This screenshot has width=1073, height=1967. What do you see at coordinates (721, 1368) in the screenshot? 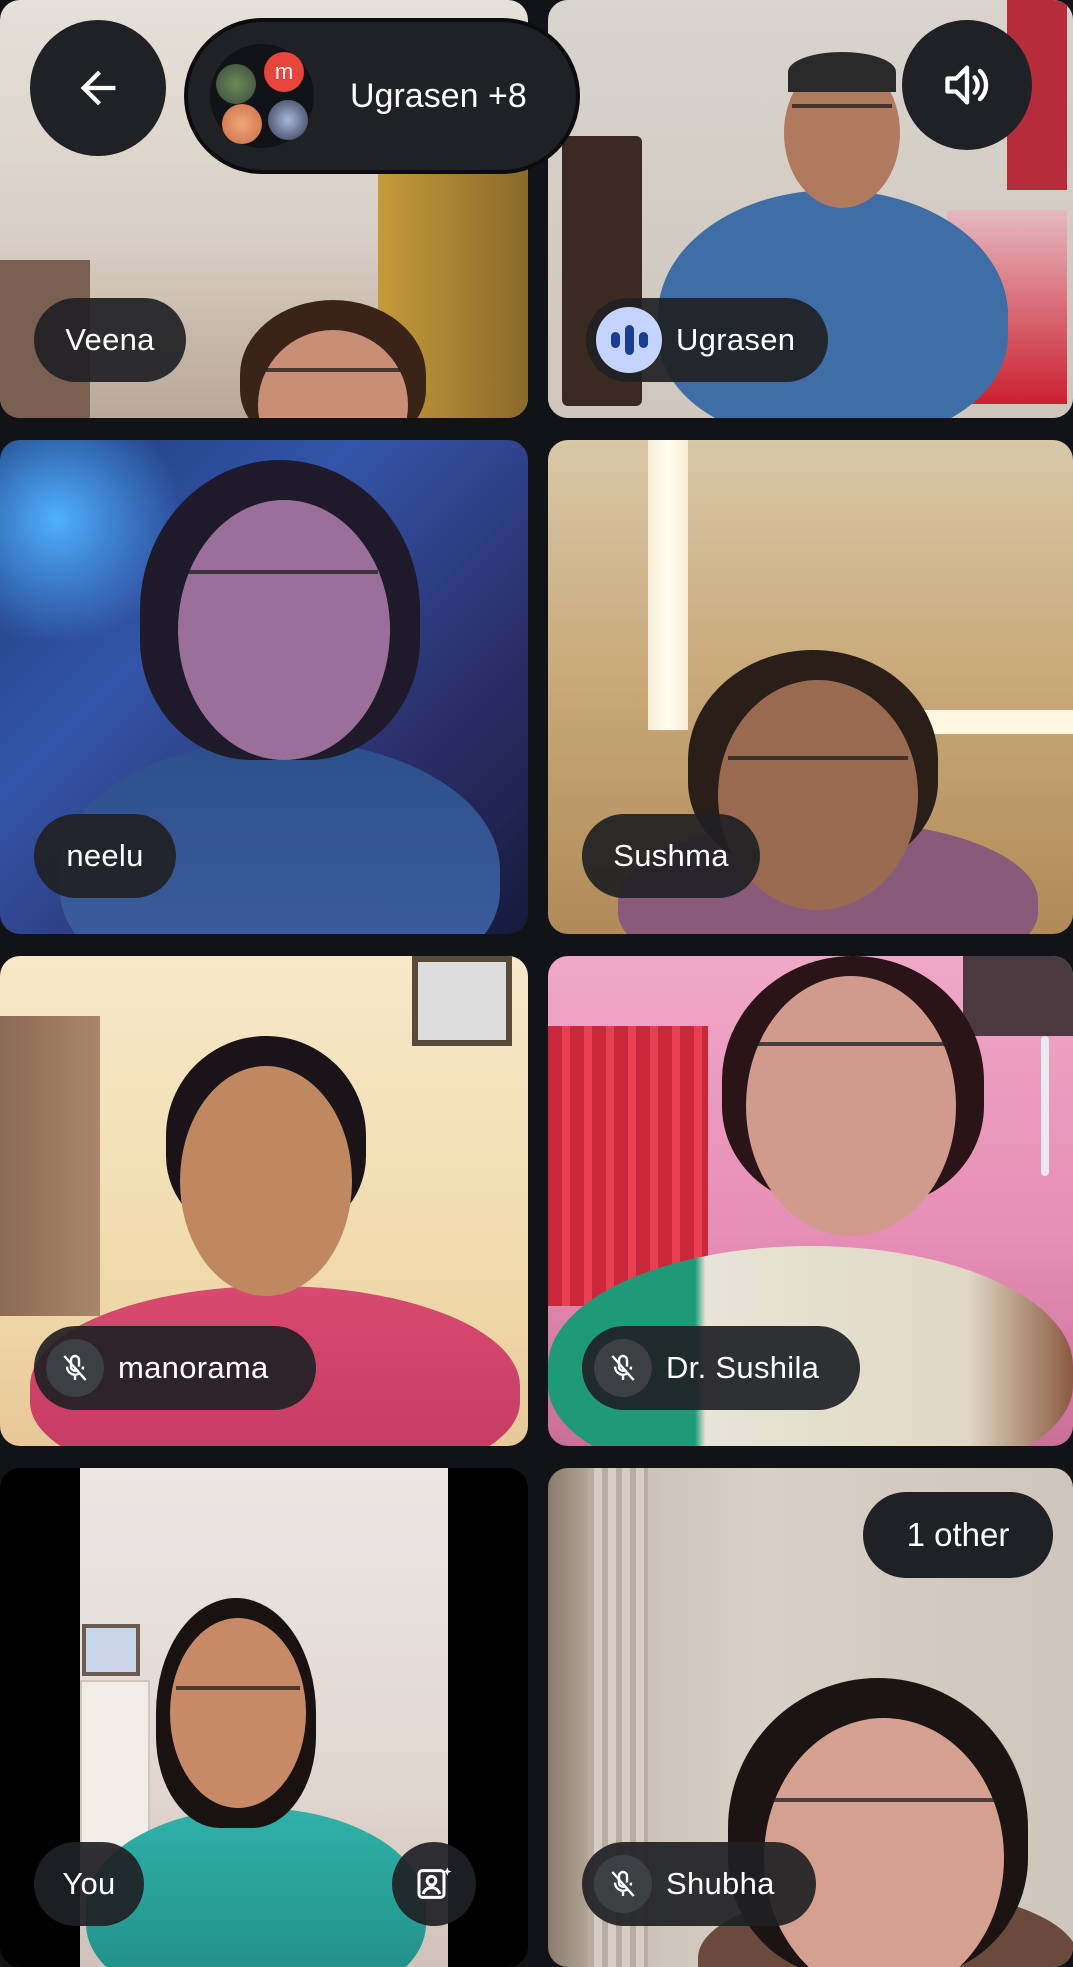
I see `participant-name-dr-sushila: Dr. Sushila` at bounding box center [721, 1368].